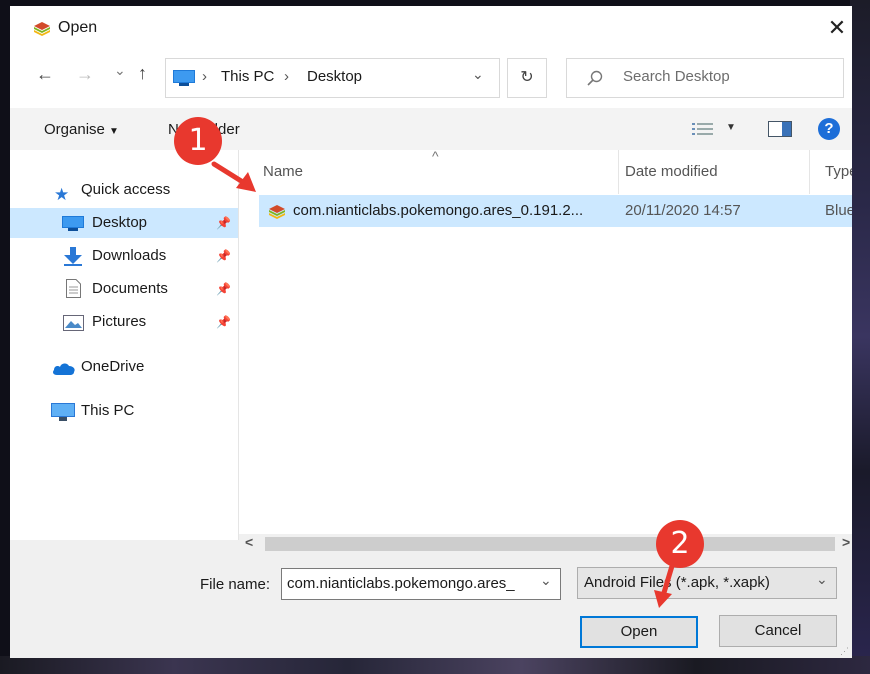 The image size is (870, 674). What do you see at coordinates (680, 544) in the screenshot?
I see `step-2-badge: 2` at bounding box center [680, 544].